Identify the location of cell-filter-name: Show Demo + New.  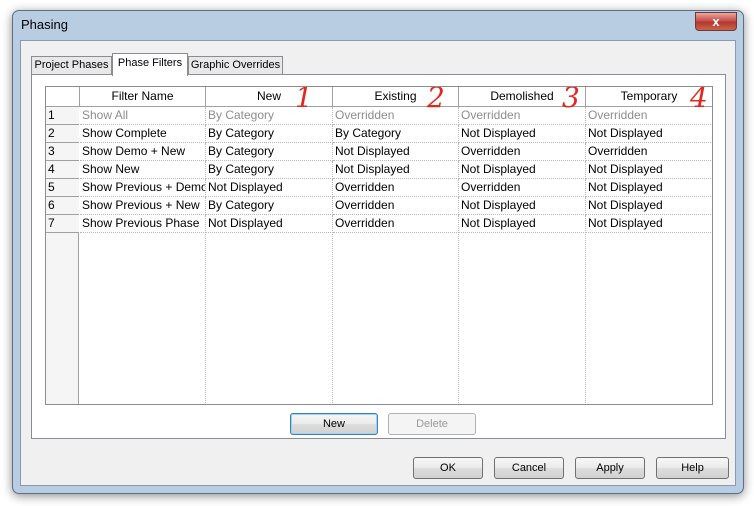
(143, 152).